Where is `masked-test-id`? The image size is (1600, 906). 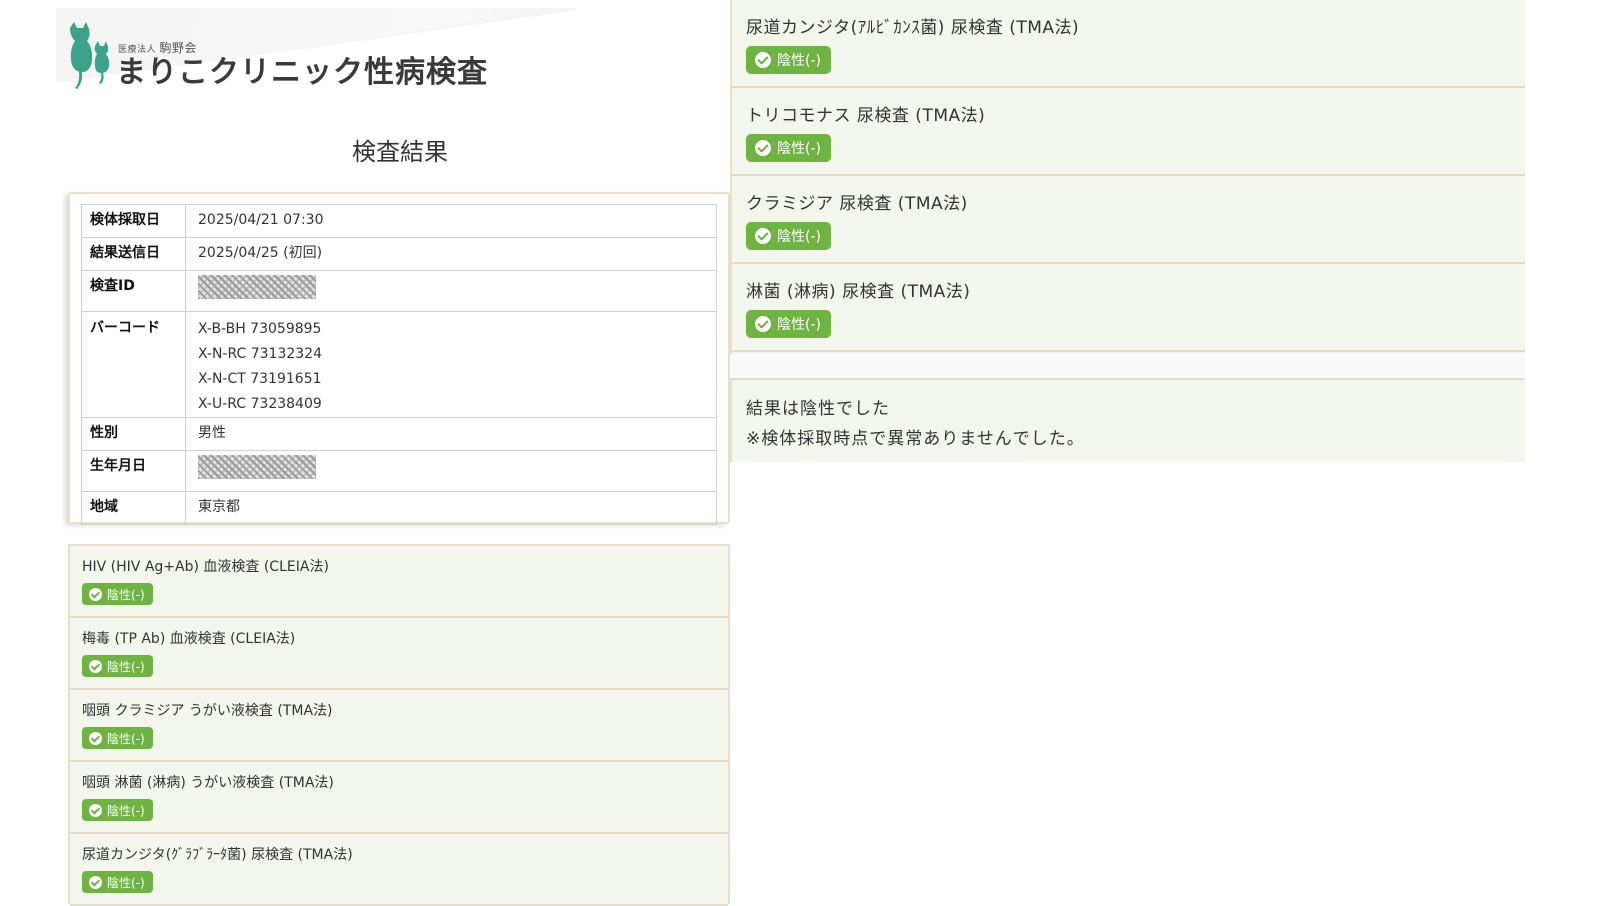
masked-test-id is located at coordinates (257, 287).